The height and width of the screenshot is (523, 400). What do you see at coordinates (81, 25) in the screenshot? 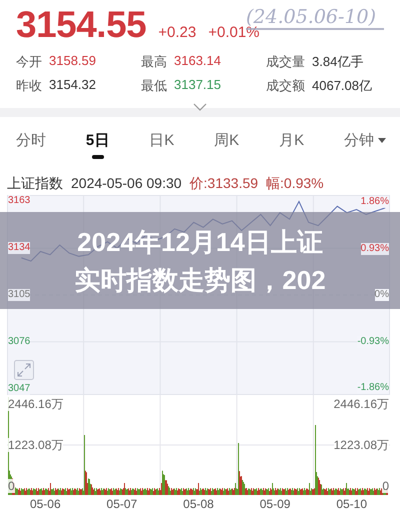
I see `index-price: 3154.55` at bounding box center [81, 25].